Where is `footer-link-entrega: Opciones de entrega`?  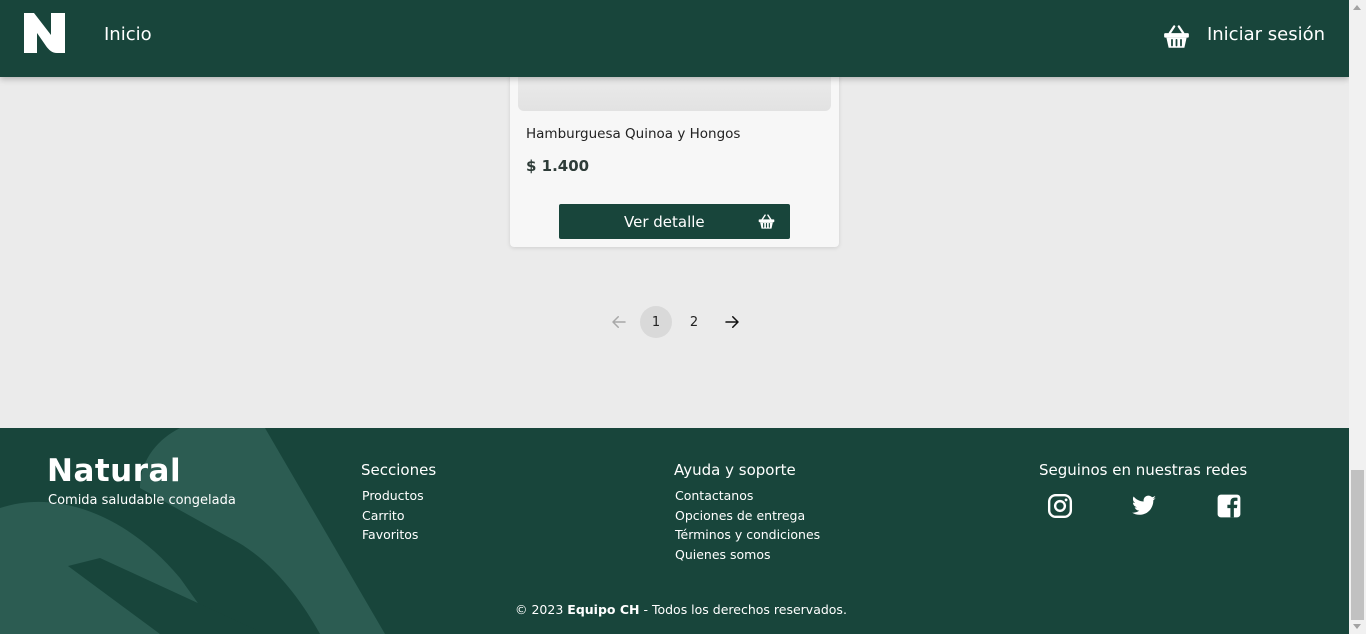
footer-link-entrega: Opciones de entrega is located at coordinates (747, 516).